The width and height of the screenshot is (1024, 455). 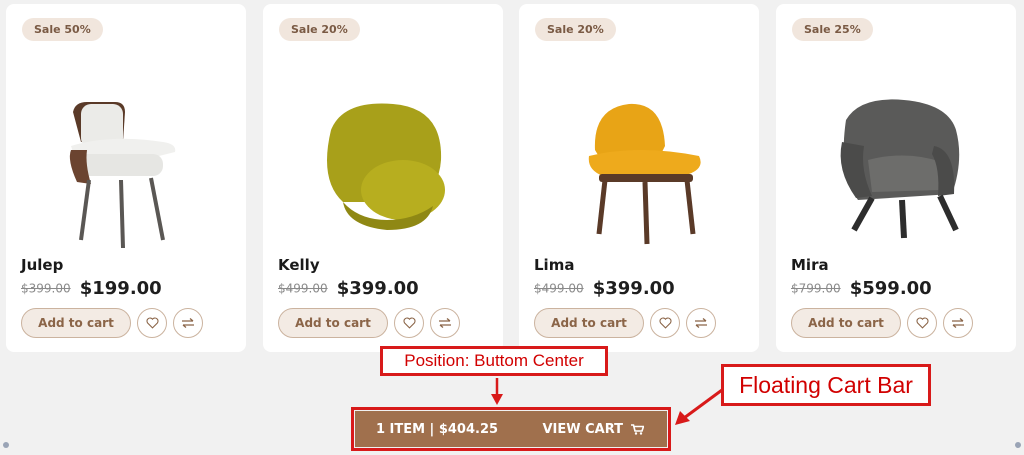 What do you see at coordinates (826, 385) in the screenshot?
I see `floating-cart-annotation: Floating Cart Bar` at bounding box center [826, 385].